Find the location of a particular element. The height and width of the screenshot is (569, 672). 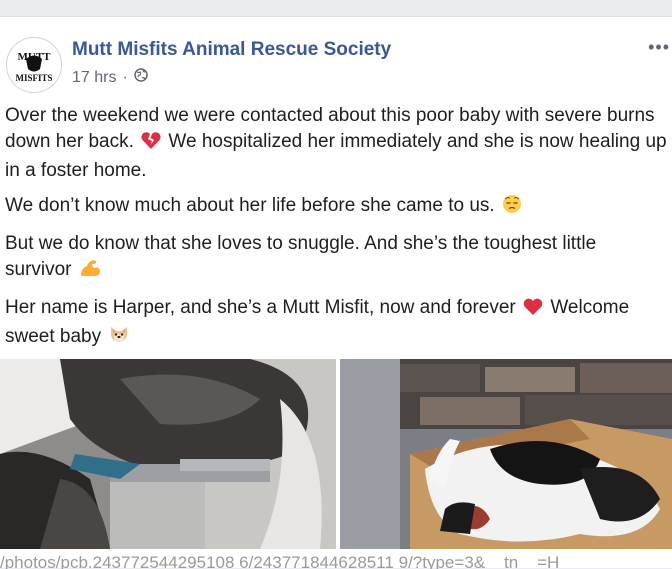

flexed-biceps-emoji is located at coordinates (90, 272).